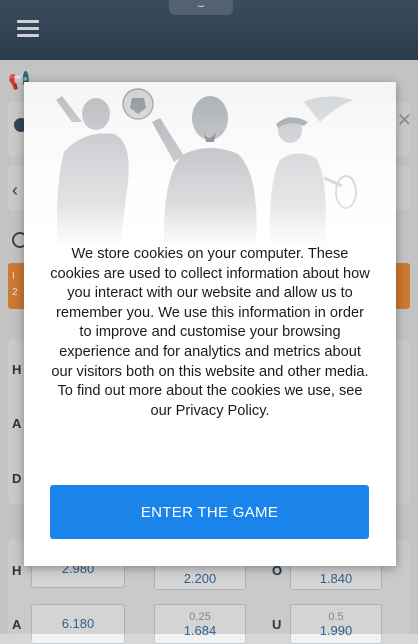 Image resolution: width=418 pixels, height=644 pixels. What do you see at coordinates (209, 512) in the screenshot?
I see `enter-the-game-button: ENTER THE GAME` at bounding box center [209, 512].